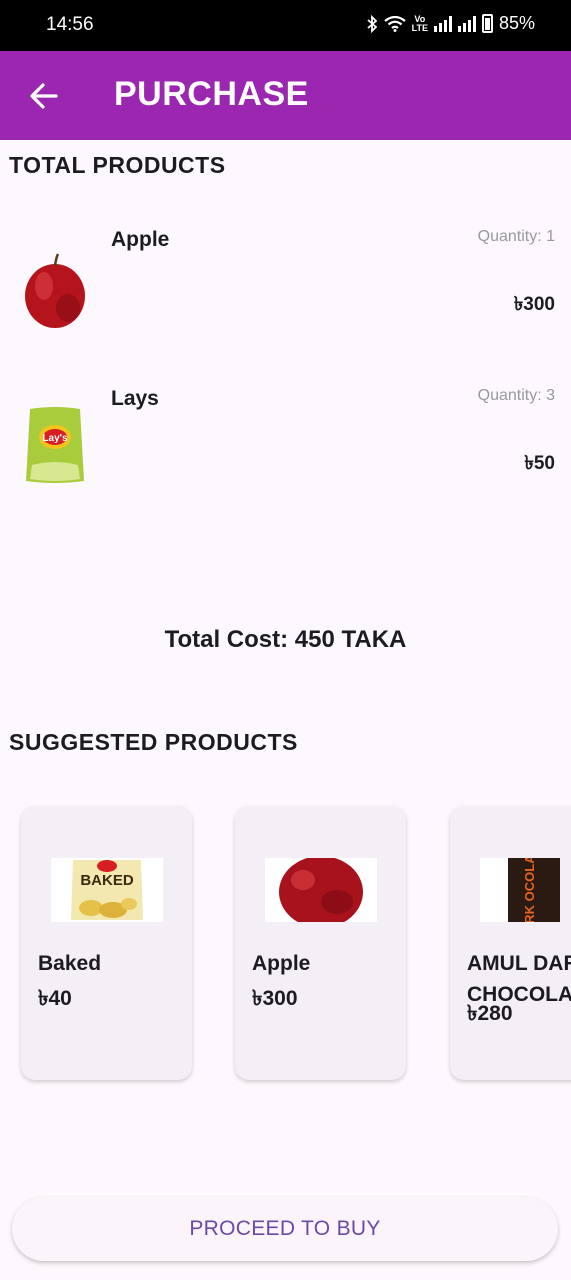 The image size is (571, 1280). Describe the element at coordinates (55, 438) in the screenshot. I see `svg-text: Lay's` at that location.